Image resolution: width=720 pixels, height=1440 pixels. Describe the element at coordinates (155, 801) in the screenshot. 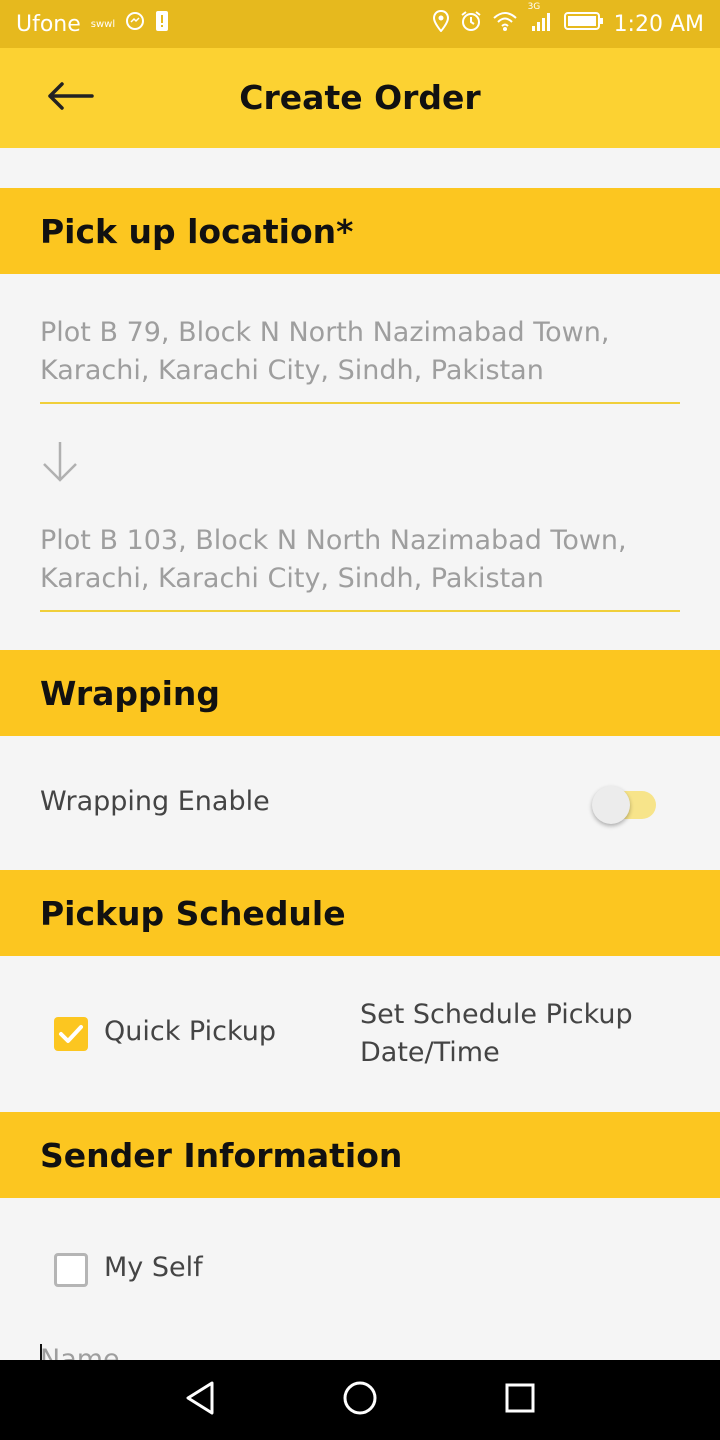

I see `wrapping-enable-label: Wrapping Enable` at that location.